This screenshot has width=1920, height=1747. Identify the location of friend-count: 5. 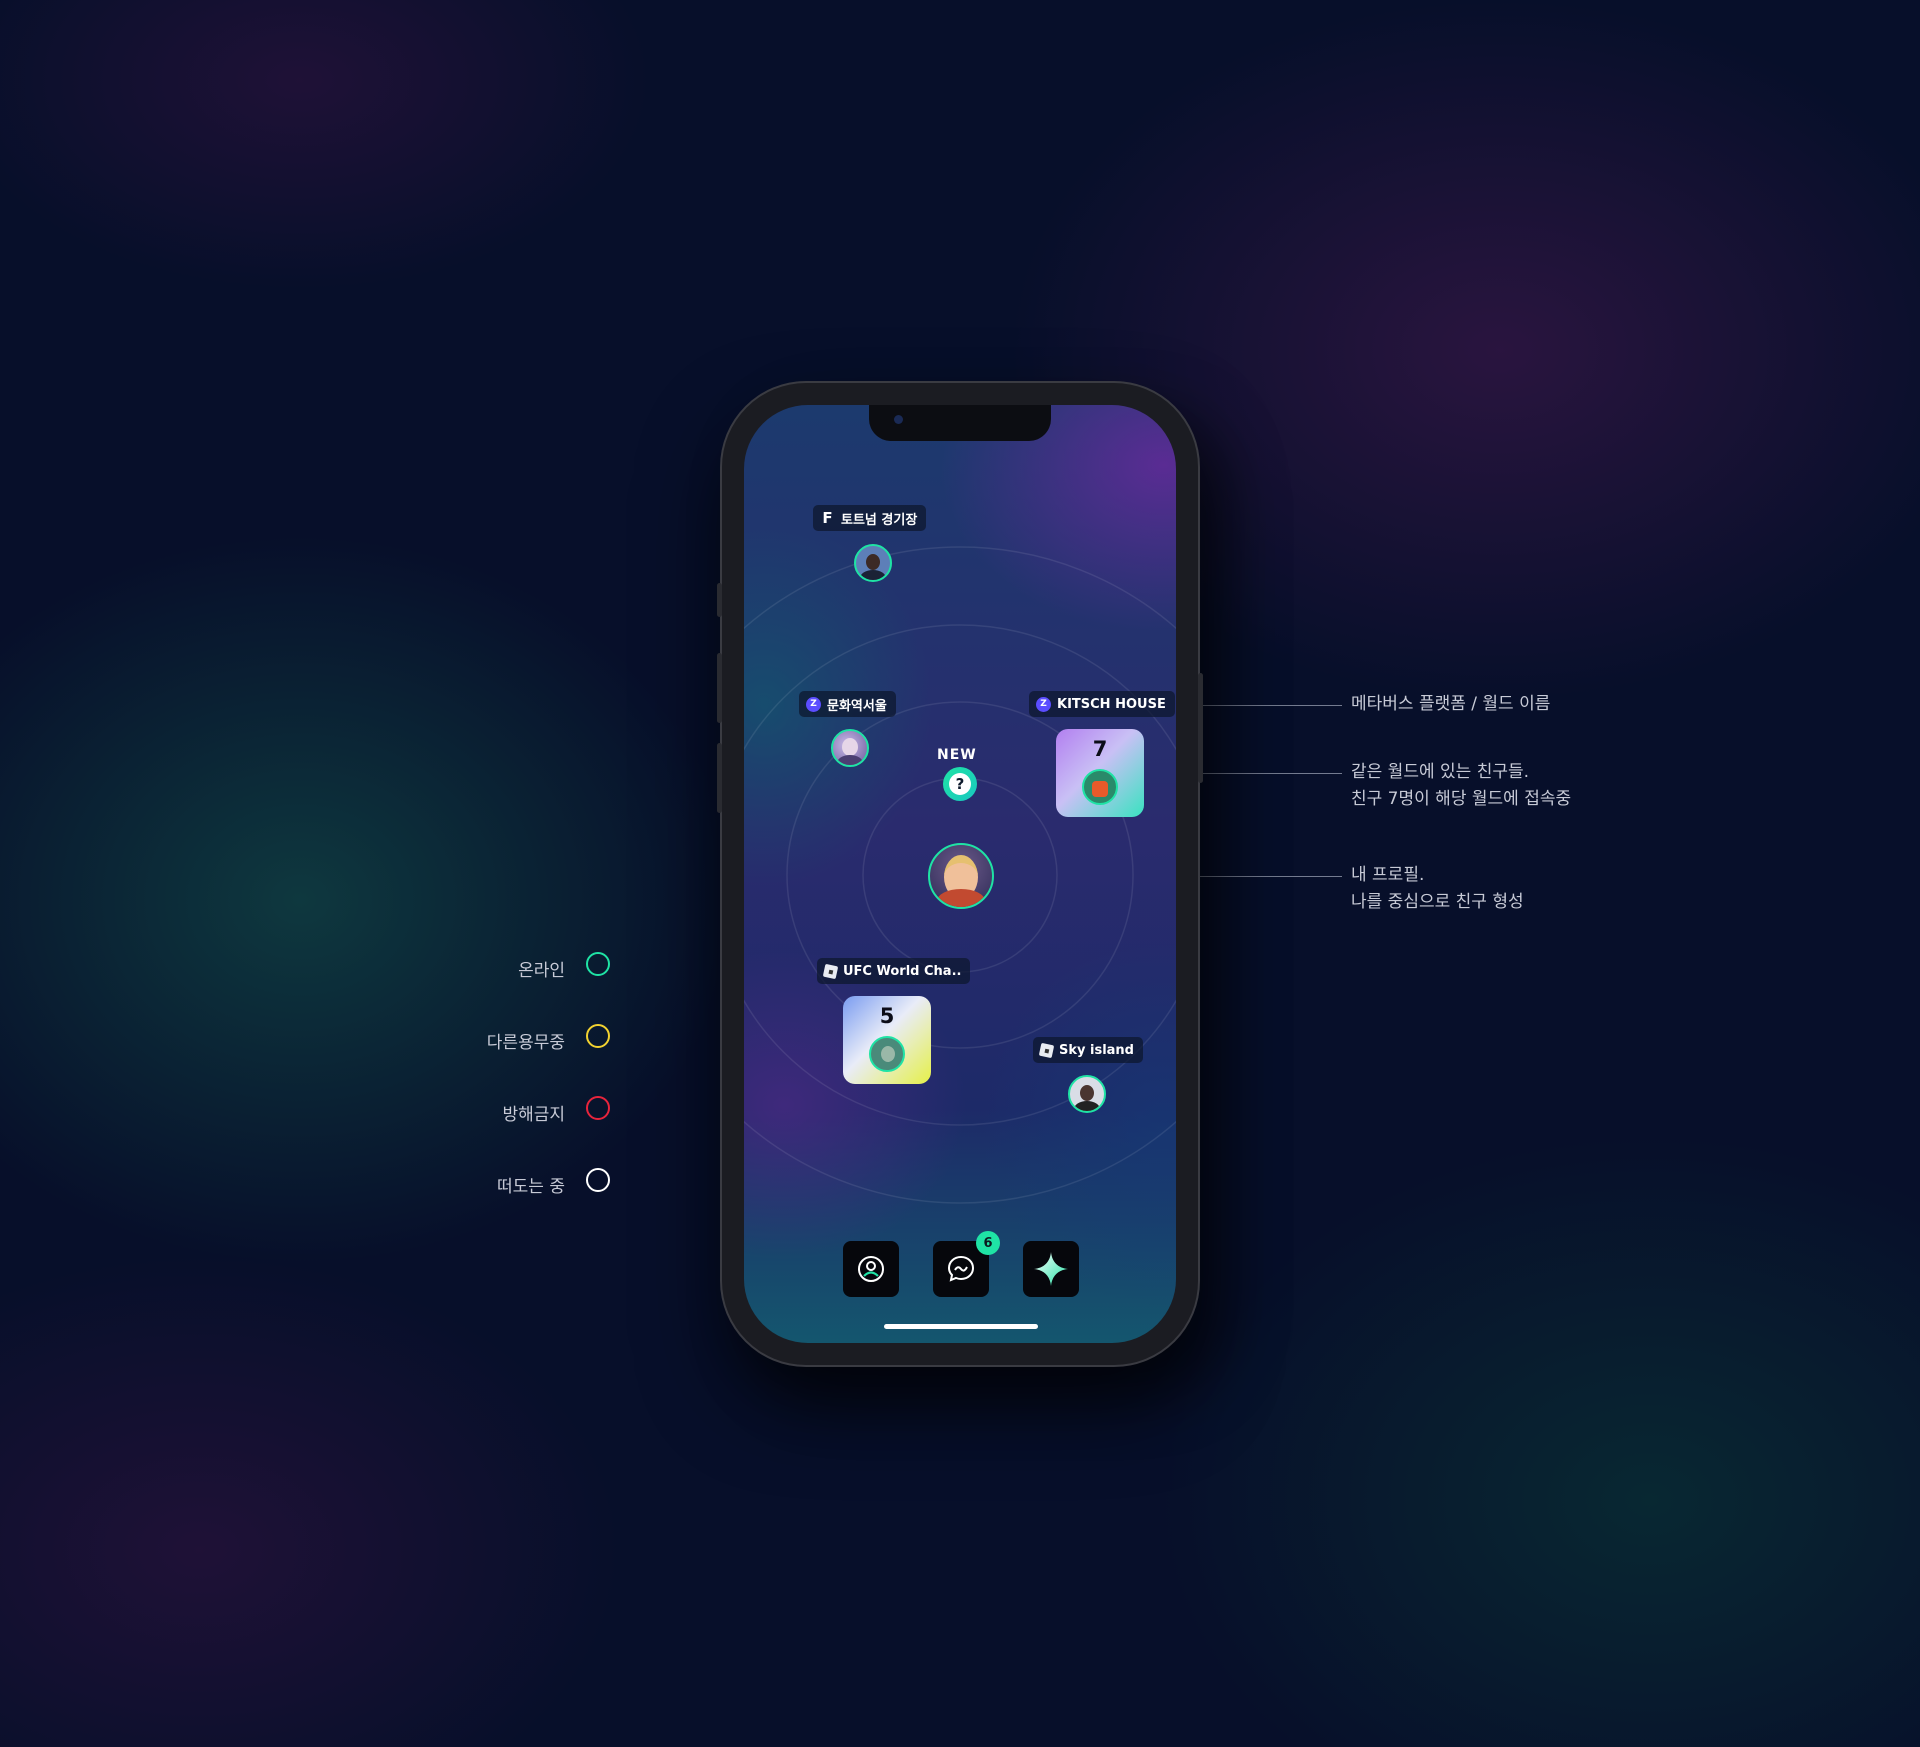
(887, 1016).